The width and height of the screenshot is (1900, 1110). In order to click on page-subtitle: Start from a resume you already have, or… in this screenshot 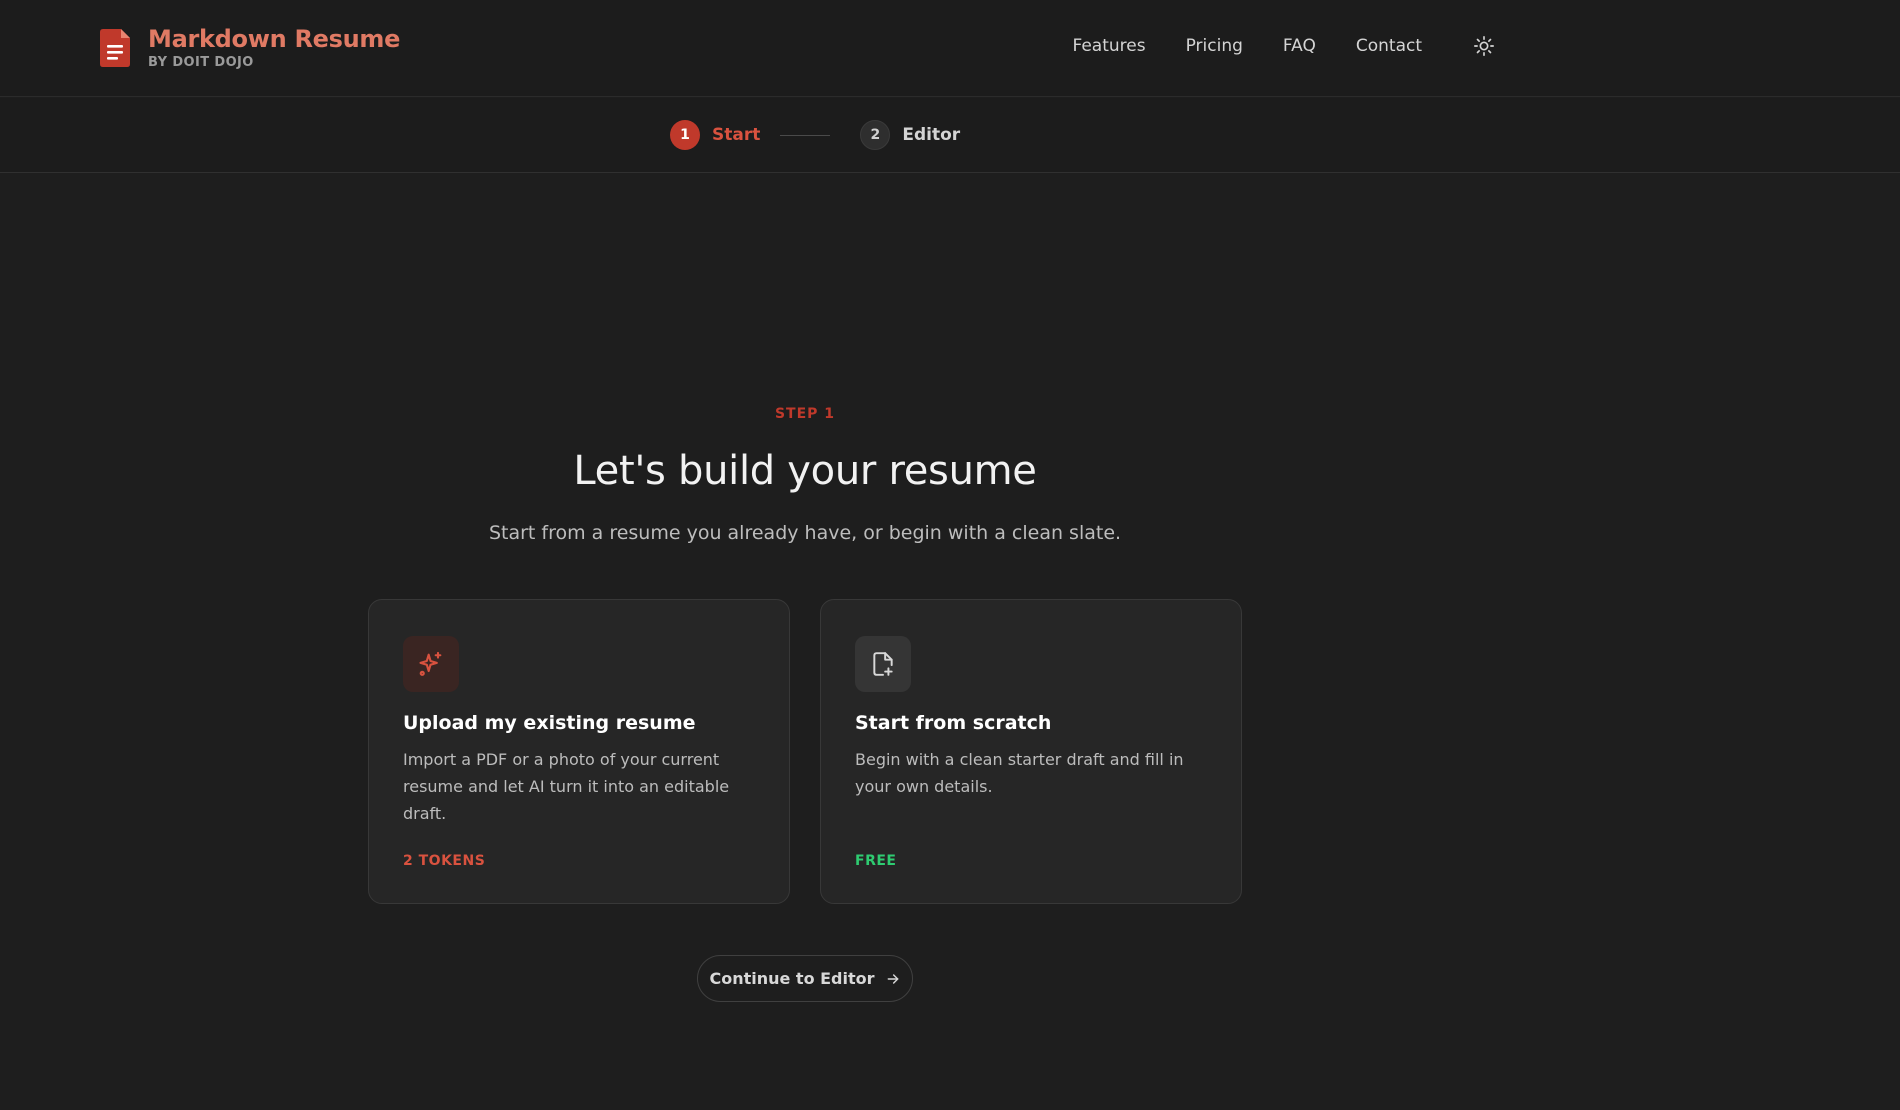, I will do `click(805, 533)`.